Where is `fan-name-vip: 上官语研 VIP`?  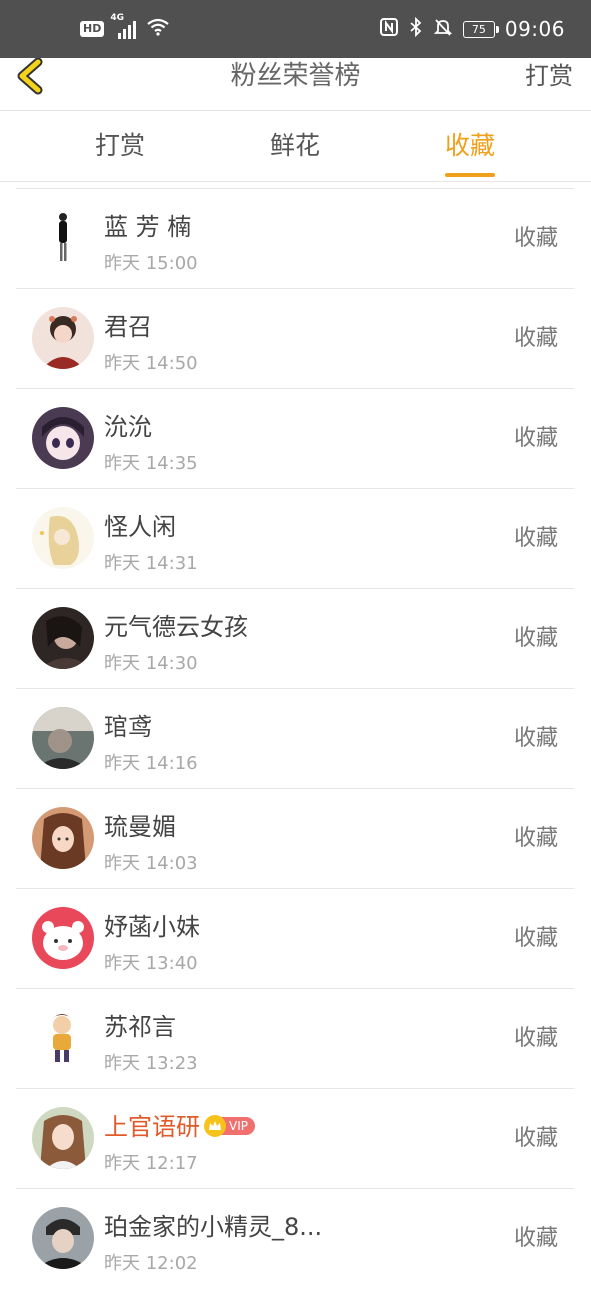 fan-name-vip: 上官语研 VIP is located at coordinates (179, 1124).